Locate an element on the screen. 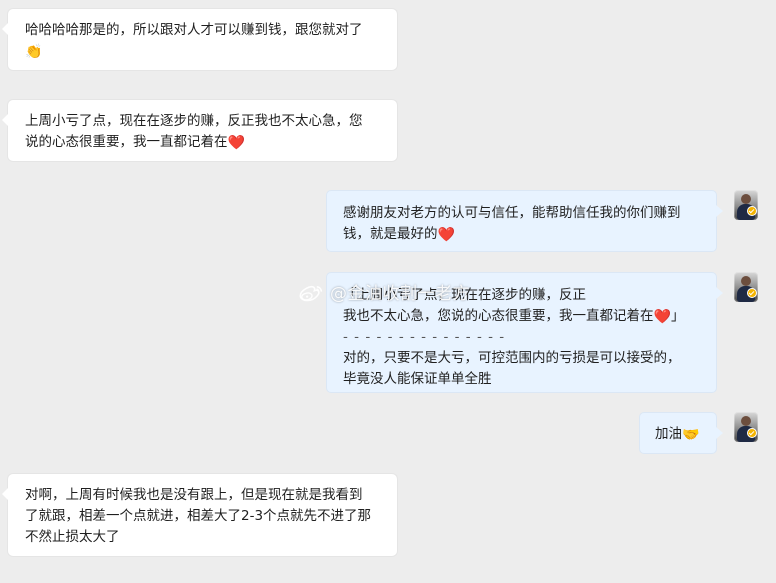  reply-text-line-2: 毕竟没人能保证单单全胜 is located at coordinates (417, 379).